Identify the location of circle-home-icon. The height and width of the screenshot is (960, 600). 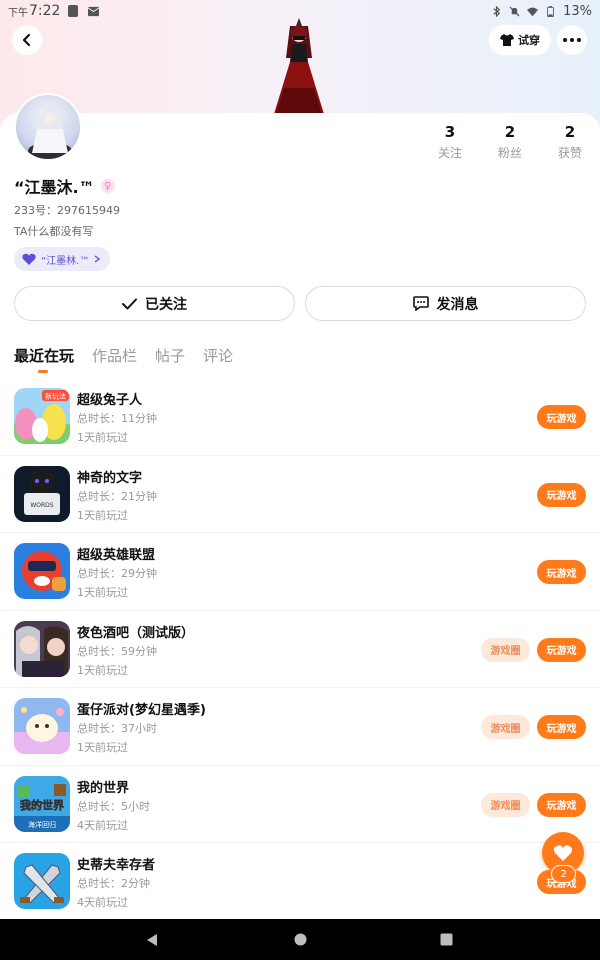
(300, 939).